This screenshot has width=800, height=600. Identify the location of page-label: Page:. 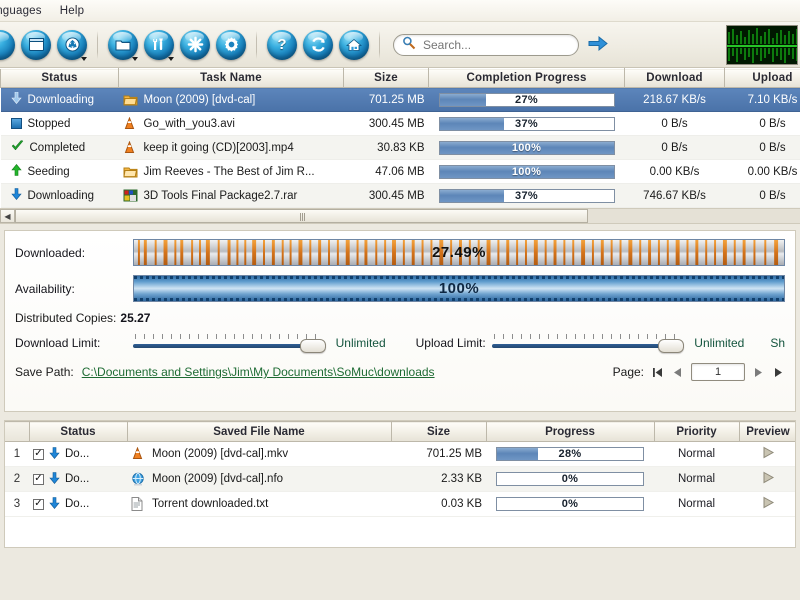
(628, 372).